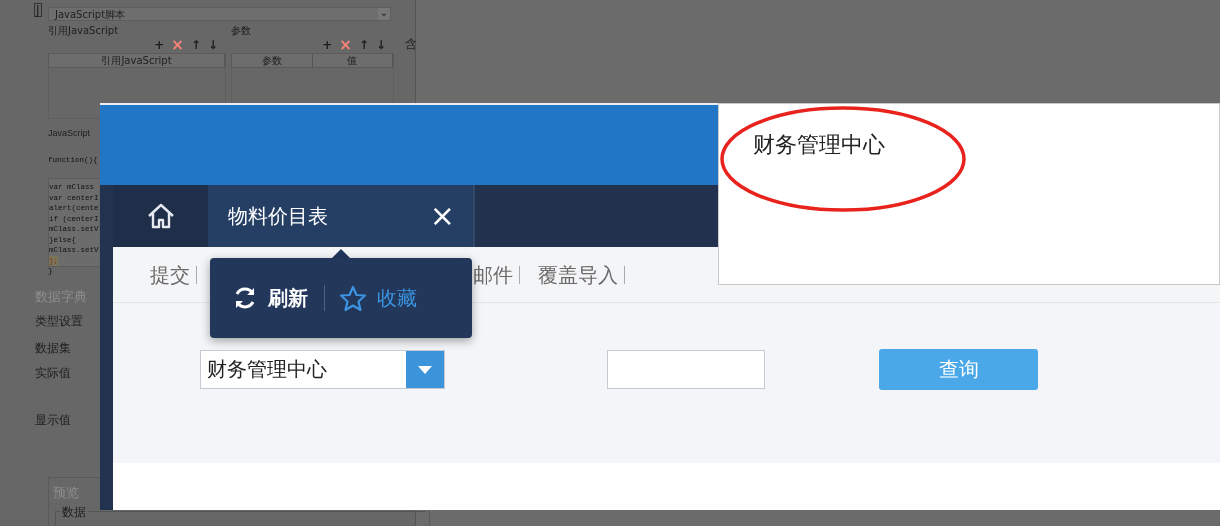 The image size is (1220, 526). Describe the element at coordinates (322, 369) in the screenshot. I see `select-field: 财务管理中心` at that location.